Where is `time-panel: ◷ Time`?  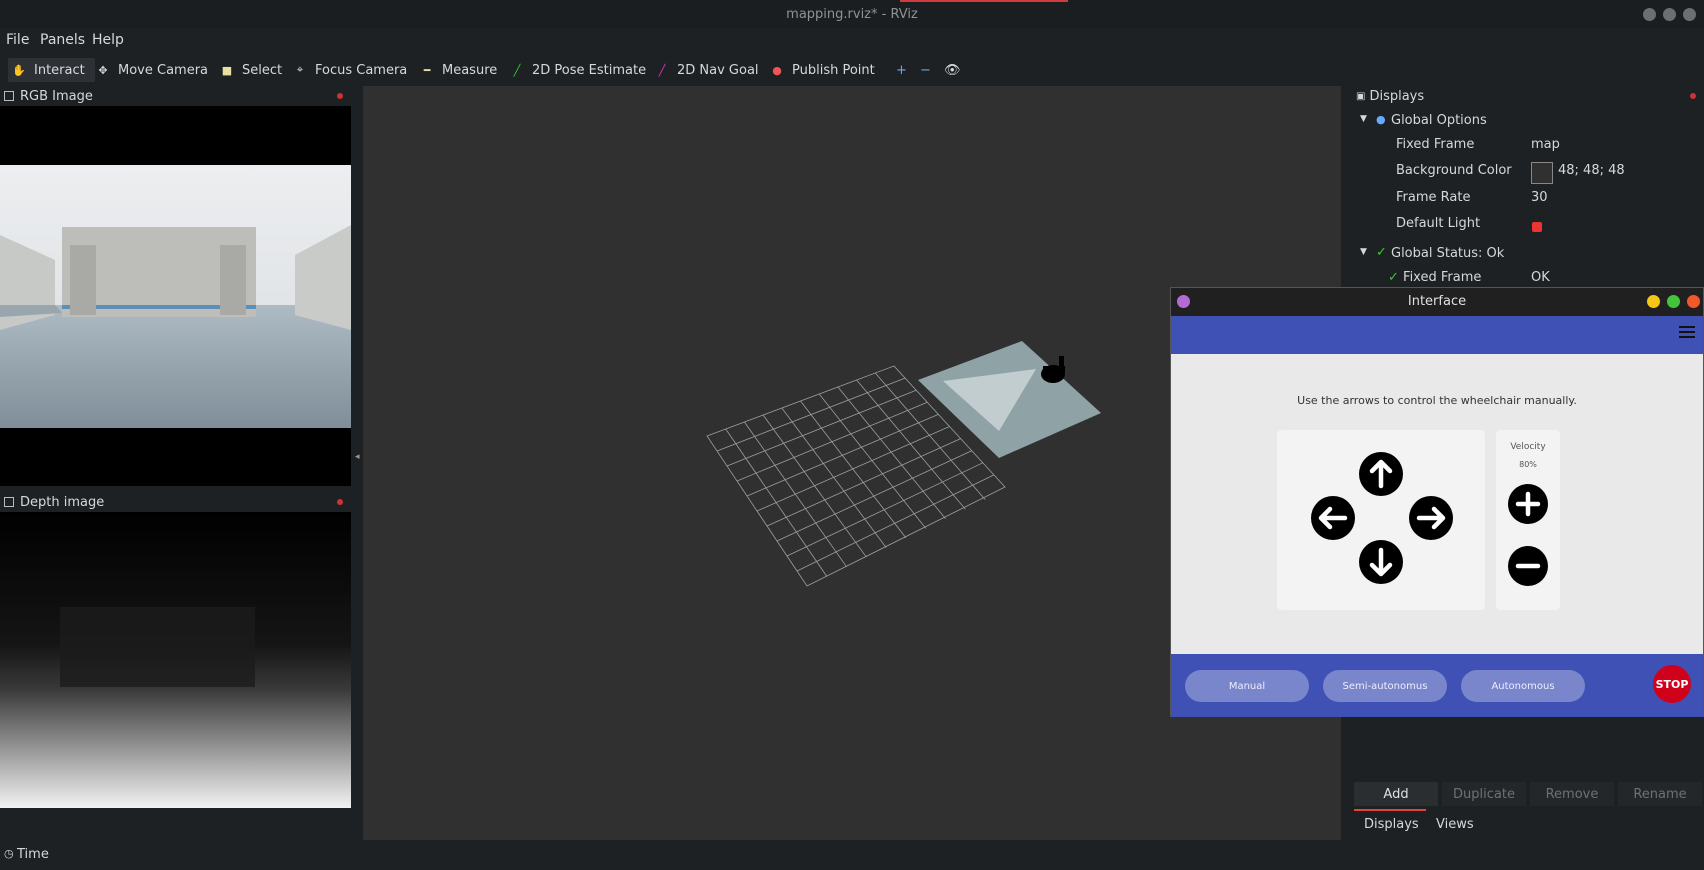 time-panel: ◷ Time is located at coordinates (852, 855).